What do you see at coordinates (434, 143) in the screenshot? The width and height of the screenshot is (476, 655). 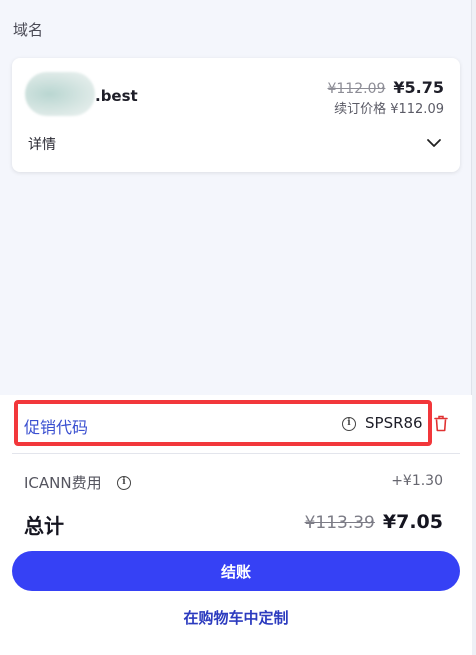 I see `chevron-down-icon` at bounding box center [434, 143].